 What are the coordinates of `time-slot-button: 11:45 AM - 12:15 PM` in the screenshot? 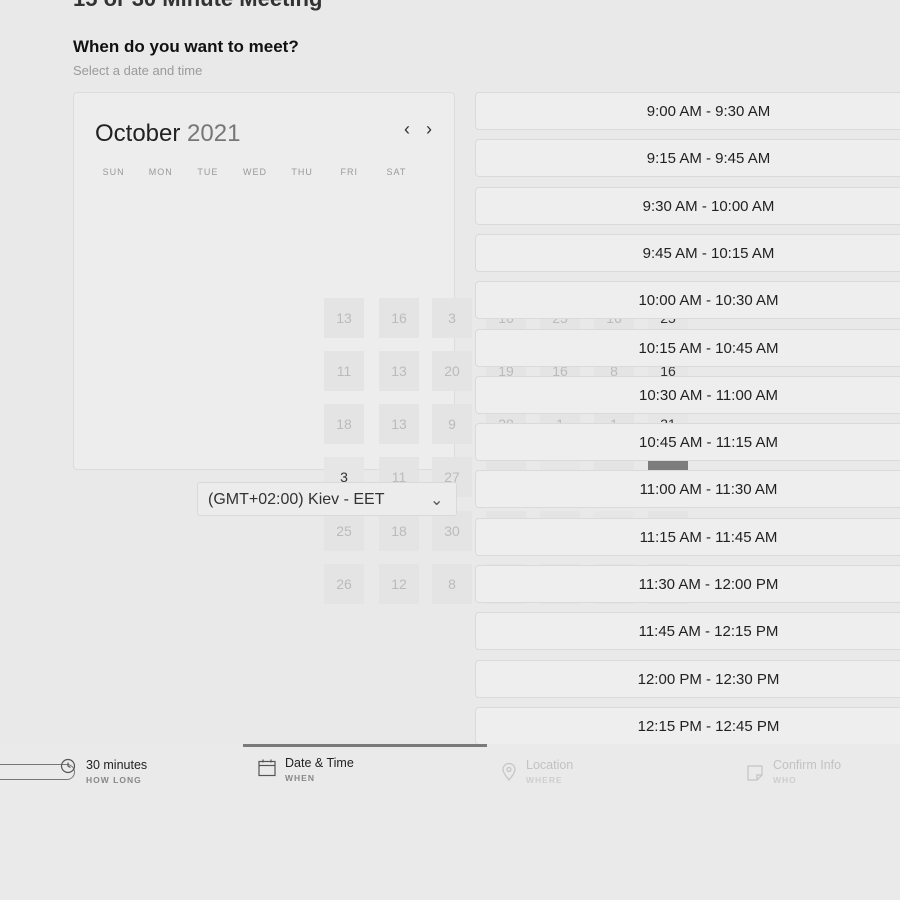 It's located at (687, 631).